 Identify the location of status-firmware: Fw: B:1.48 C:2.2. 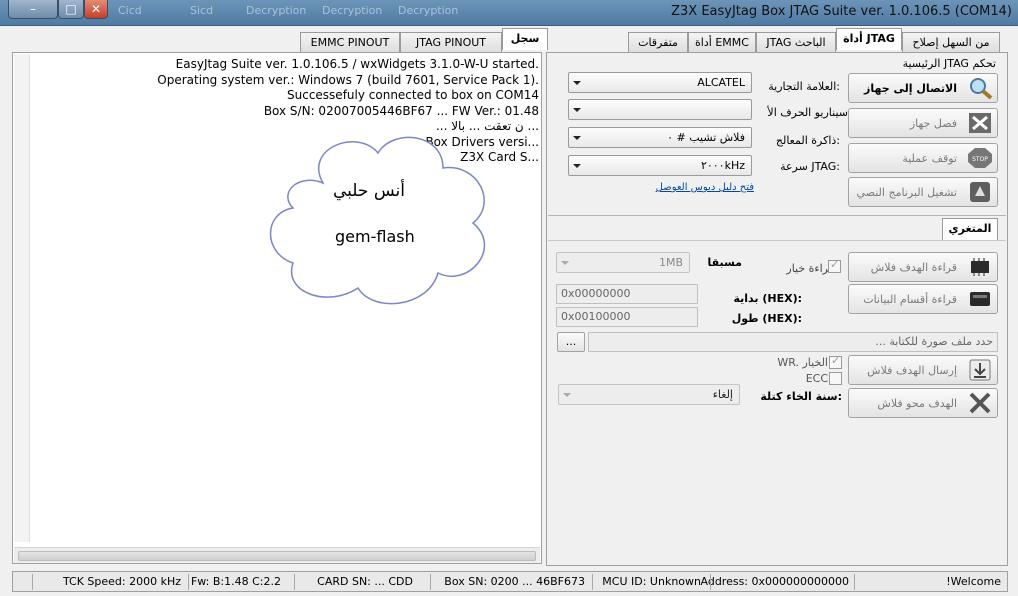
(235, 581).